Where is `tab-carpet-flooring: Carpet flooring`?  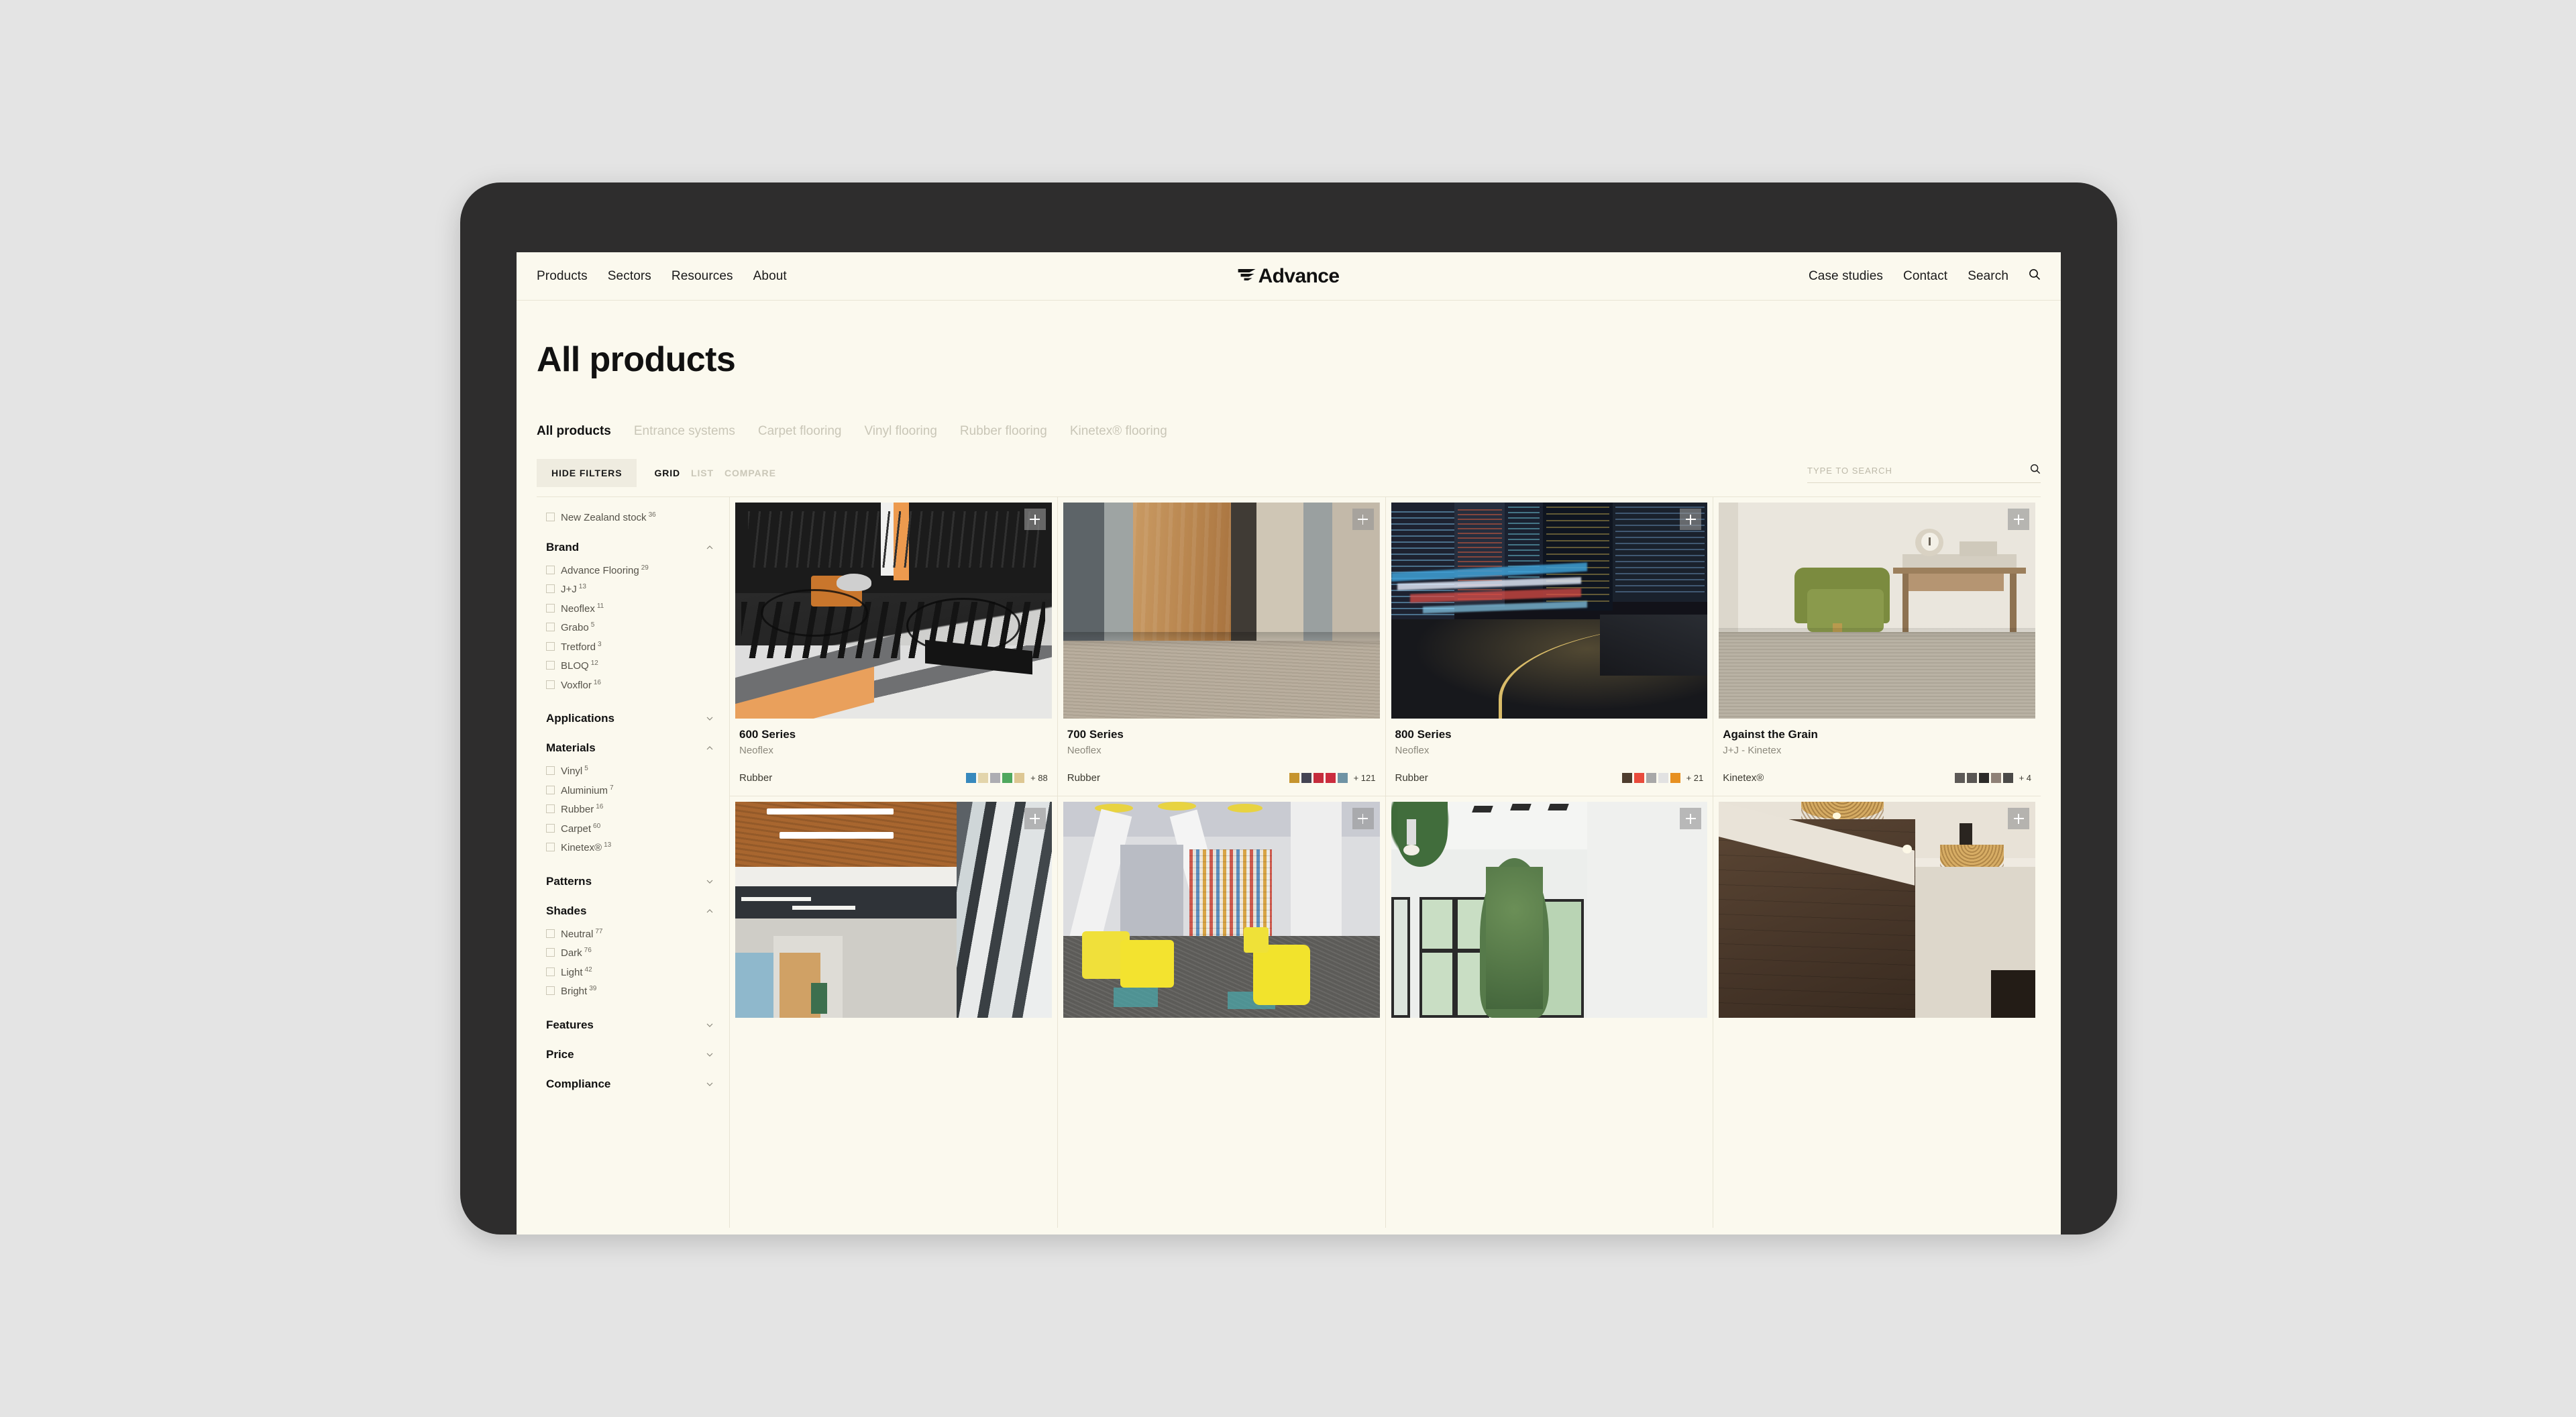 tab-carpet-flooring: Carpet flooring is located at coordinates (800, 431).